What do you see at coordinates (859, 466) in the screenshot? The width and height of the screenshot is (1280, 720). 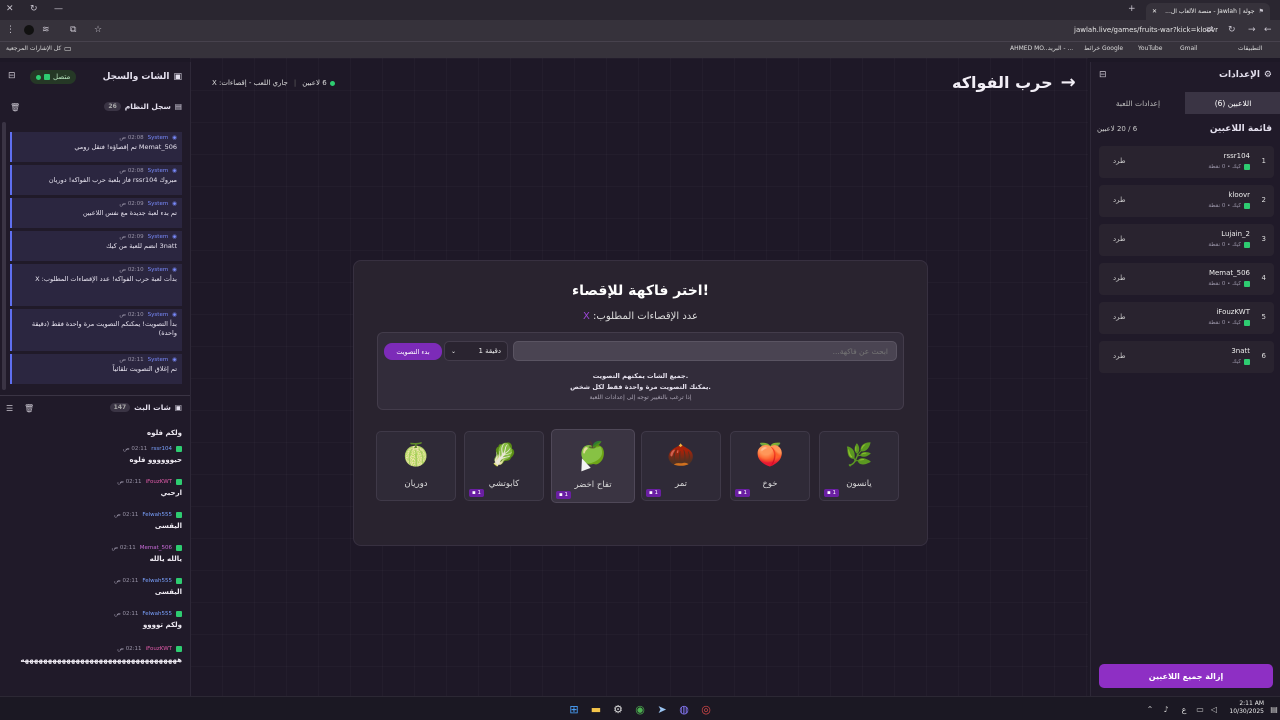 I see `fruit-card-anise: 🌿 يانسون ▪ 1` at bounding box center [859, 466].